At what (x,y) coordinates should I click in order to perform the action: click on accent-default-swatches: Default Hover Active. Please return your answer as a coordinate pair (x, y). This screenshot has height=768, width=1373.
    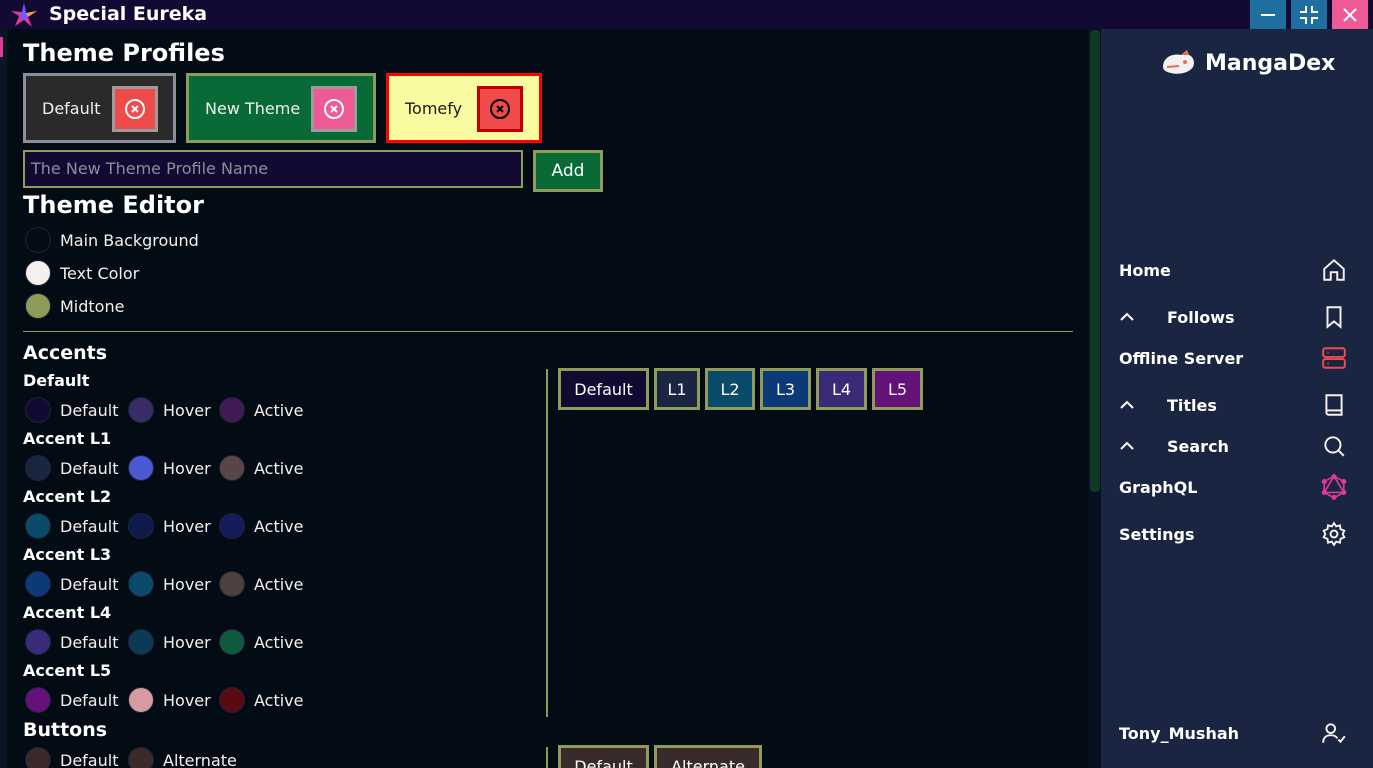
    Looking at the image, I should click on (164, 410).